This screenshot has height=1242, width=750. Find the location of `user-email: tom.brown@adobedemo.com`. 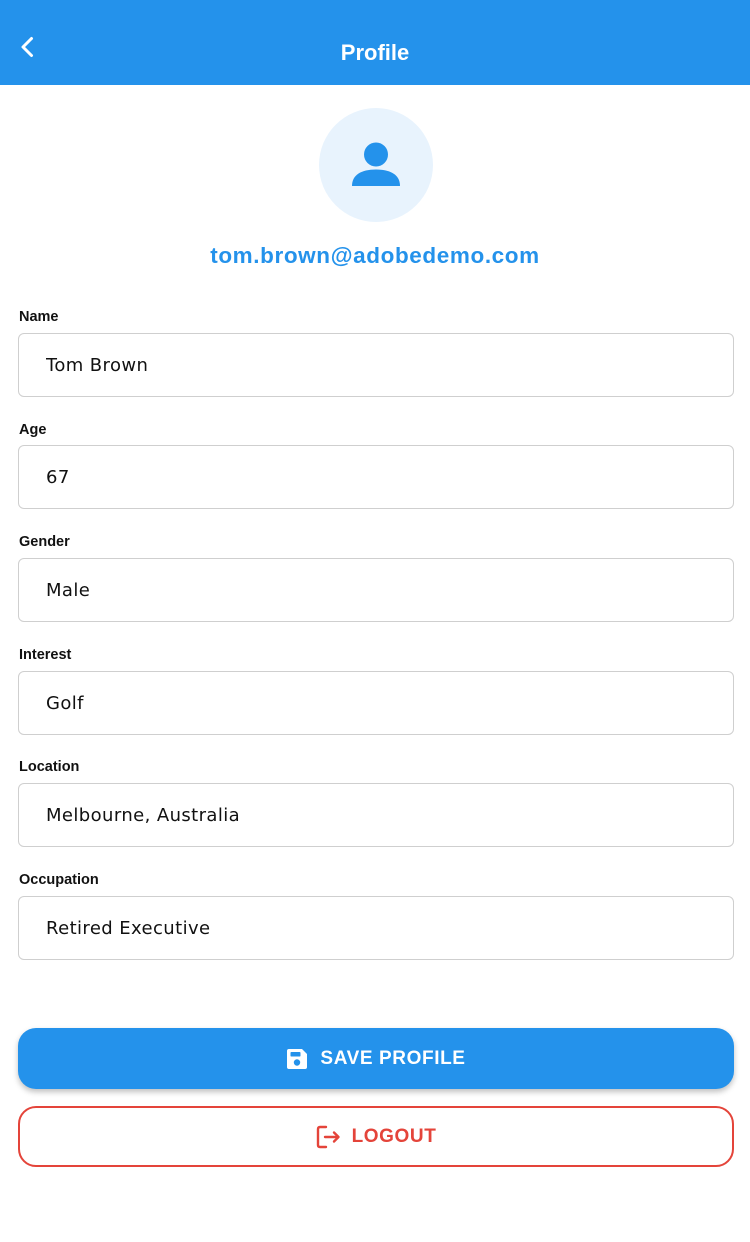

user-email: tom.brown@adobedemo.com is located at coordinates (375, 255).